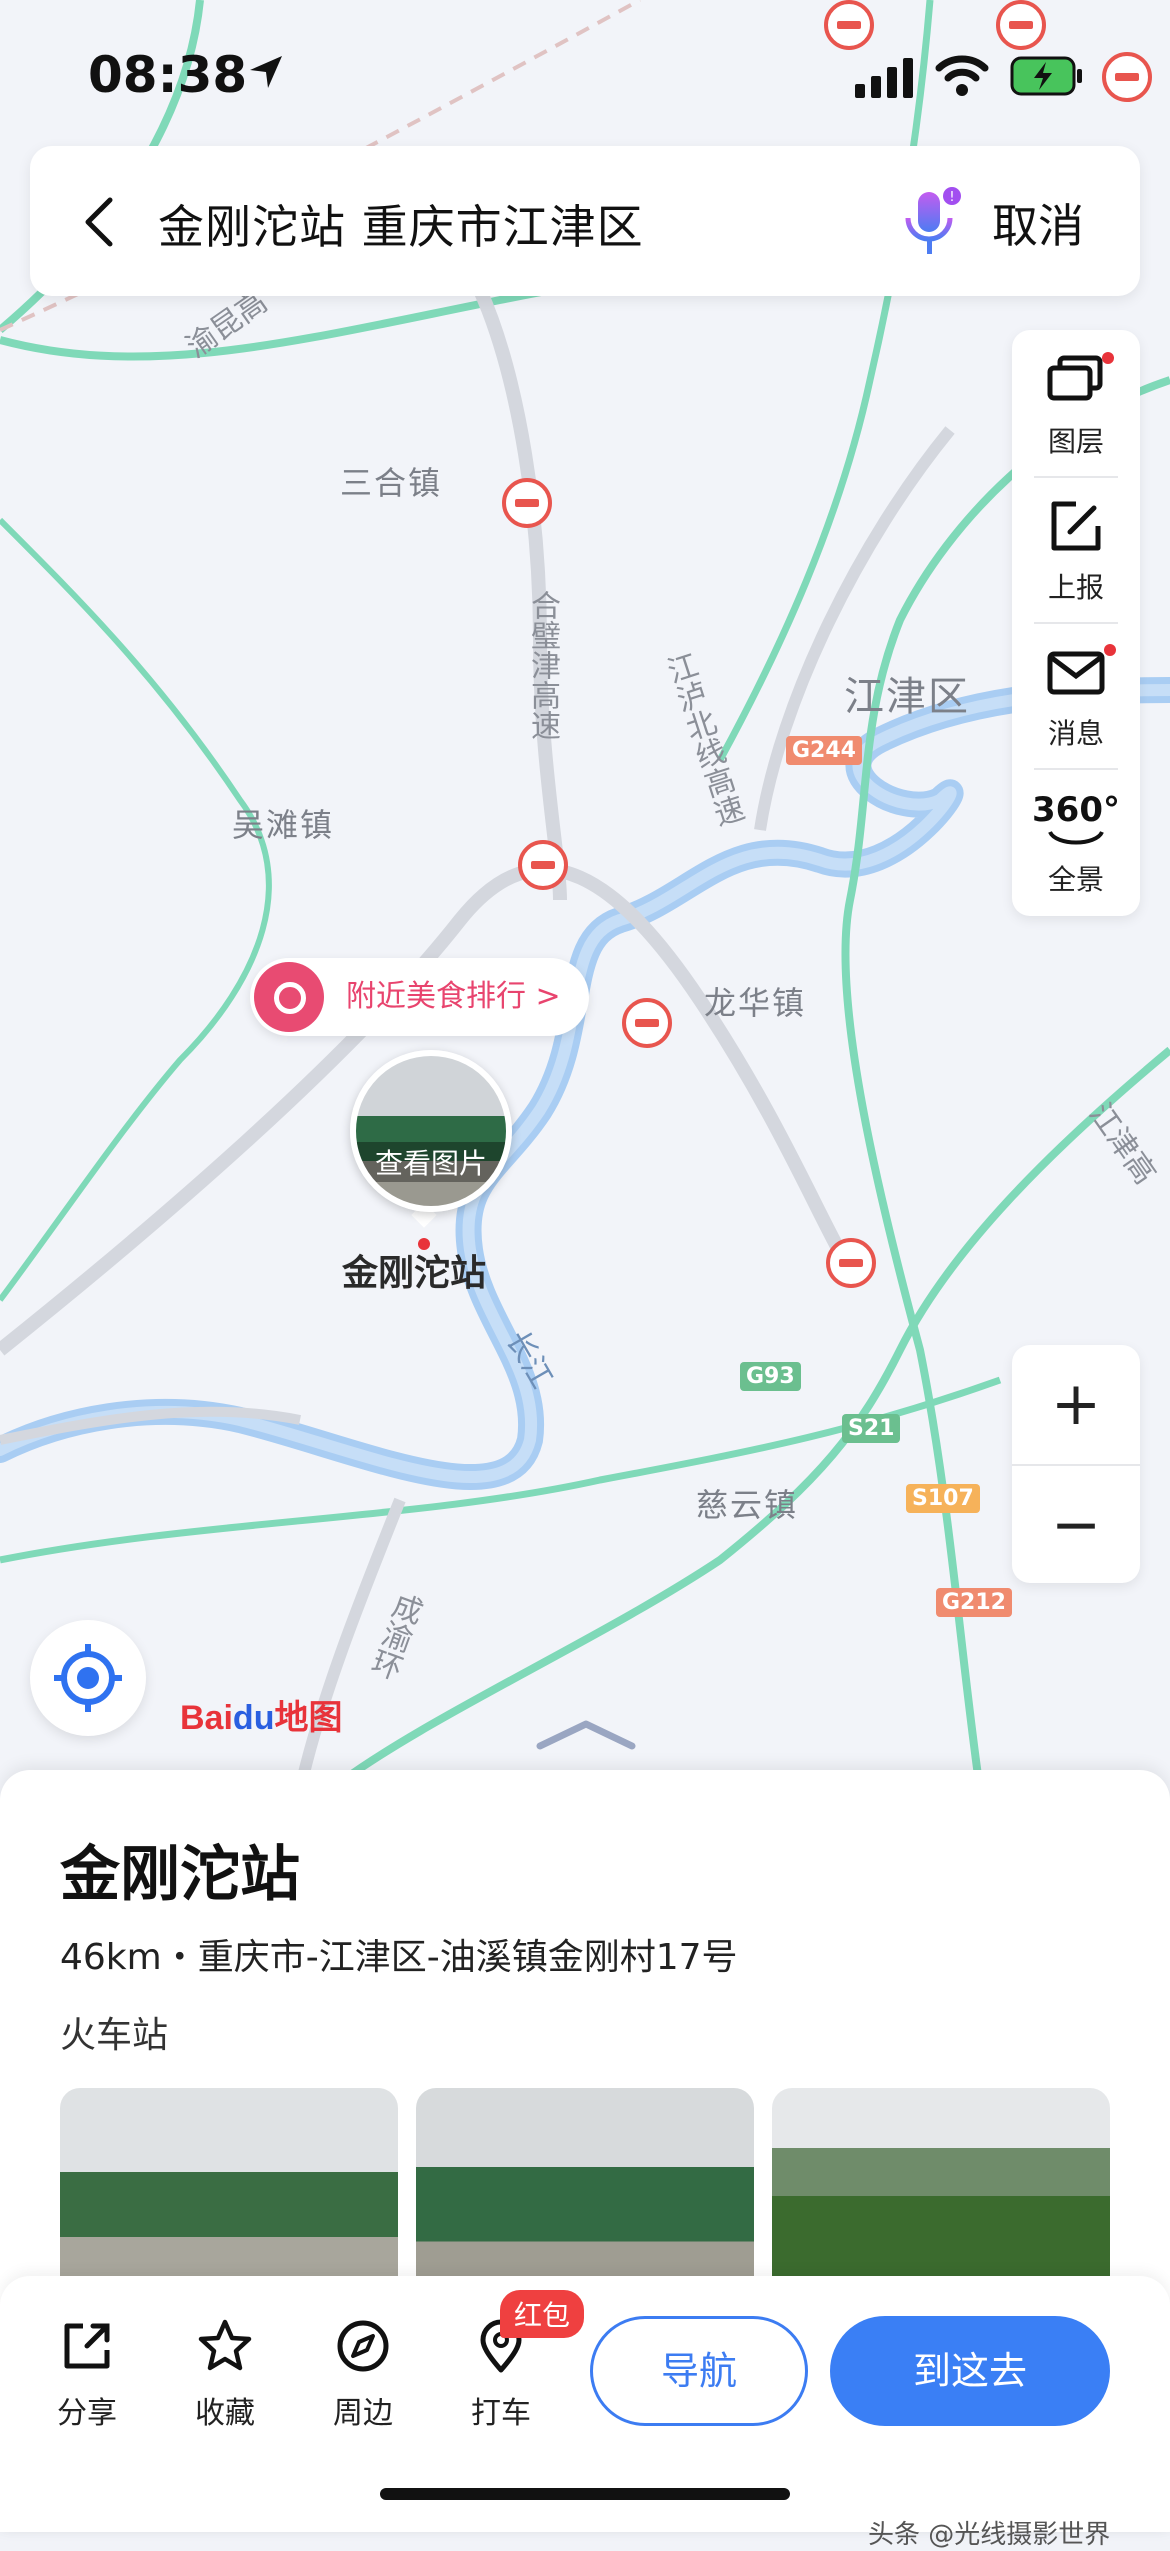 This screenshot has width=1170, height=2551. Describe the element at coordinates (871, 1428) in the screenshot. I see `road-shield: S21` at that location.